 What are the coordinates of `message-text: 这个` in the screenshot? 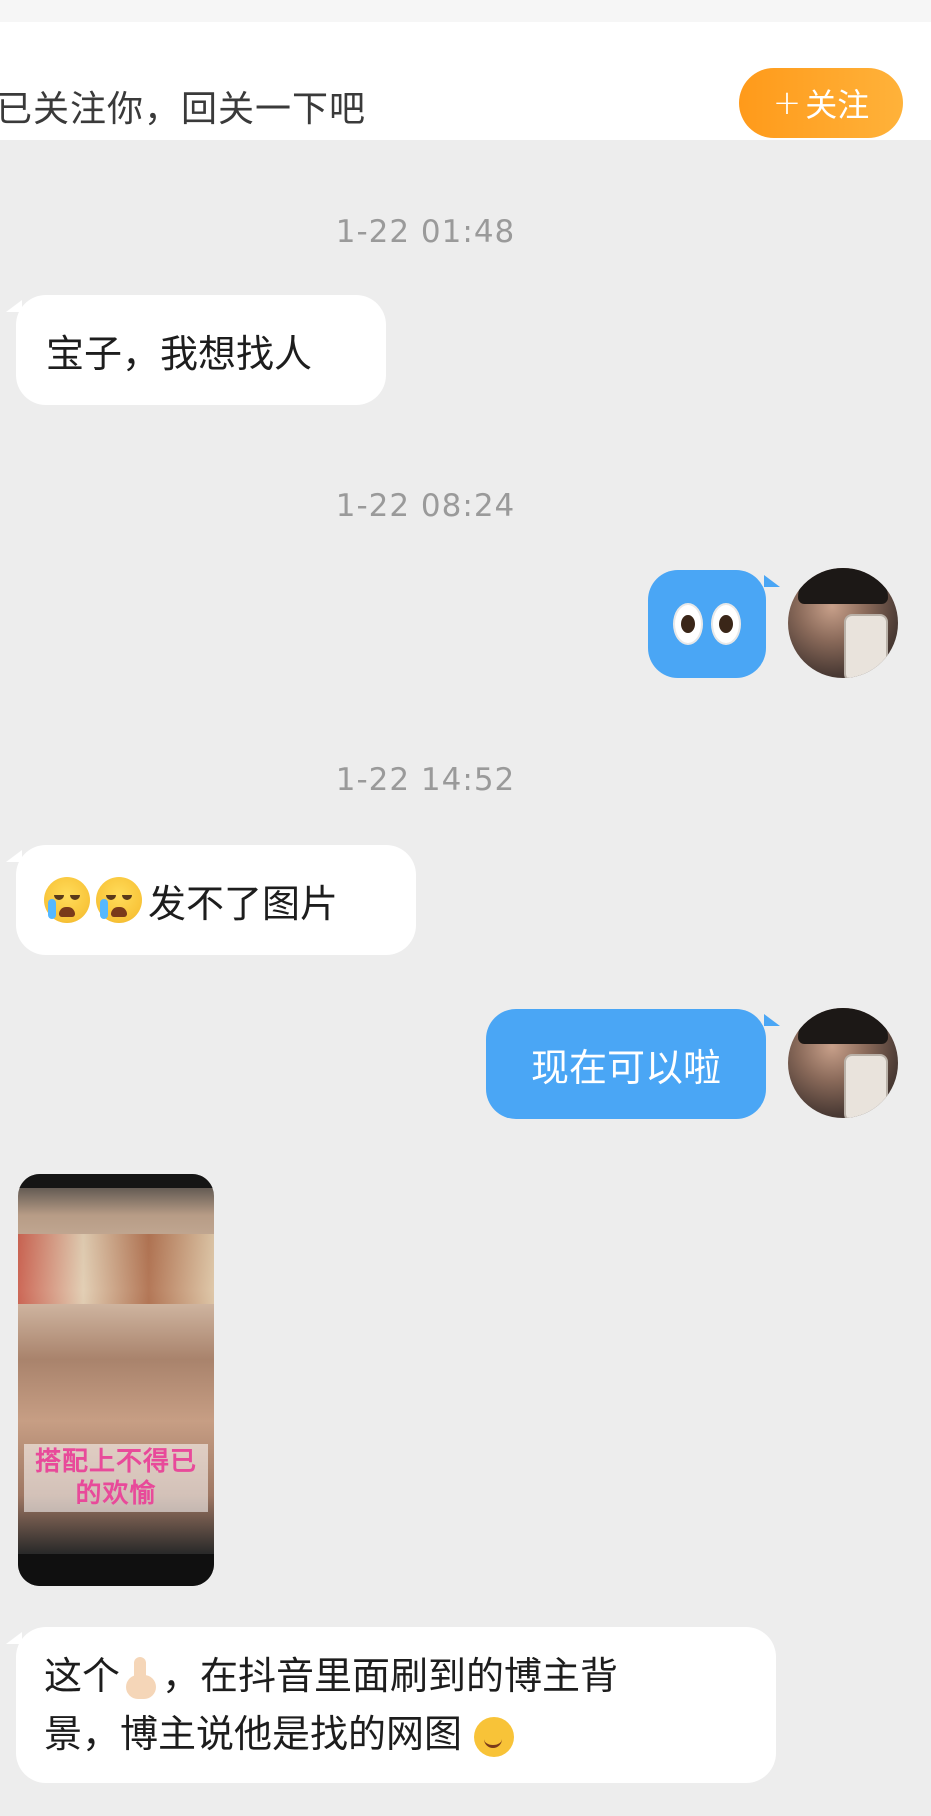 It's located at (82, 1676).